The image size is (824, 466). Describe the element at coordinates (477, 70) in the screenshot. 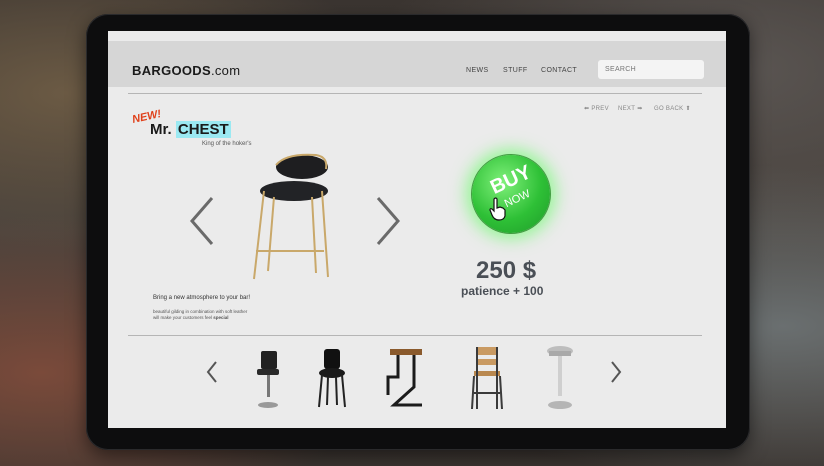

I see `nav-news: NEWS` at that location.